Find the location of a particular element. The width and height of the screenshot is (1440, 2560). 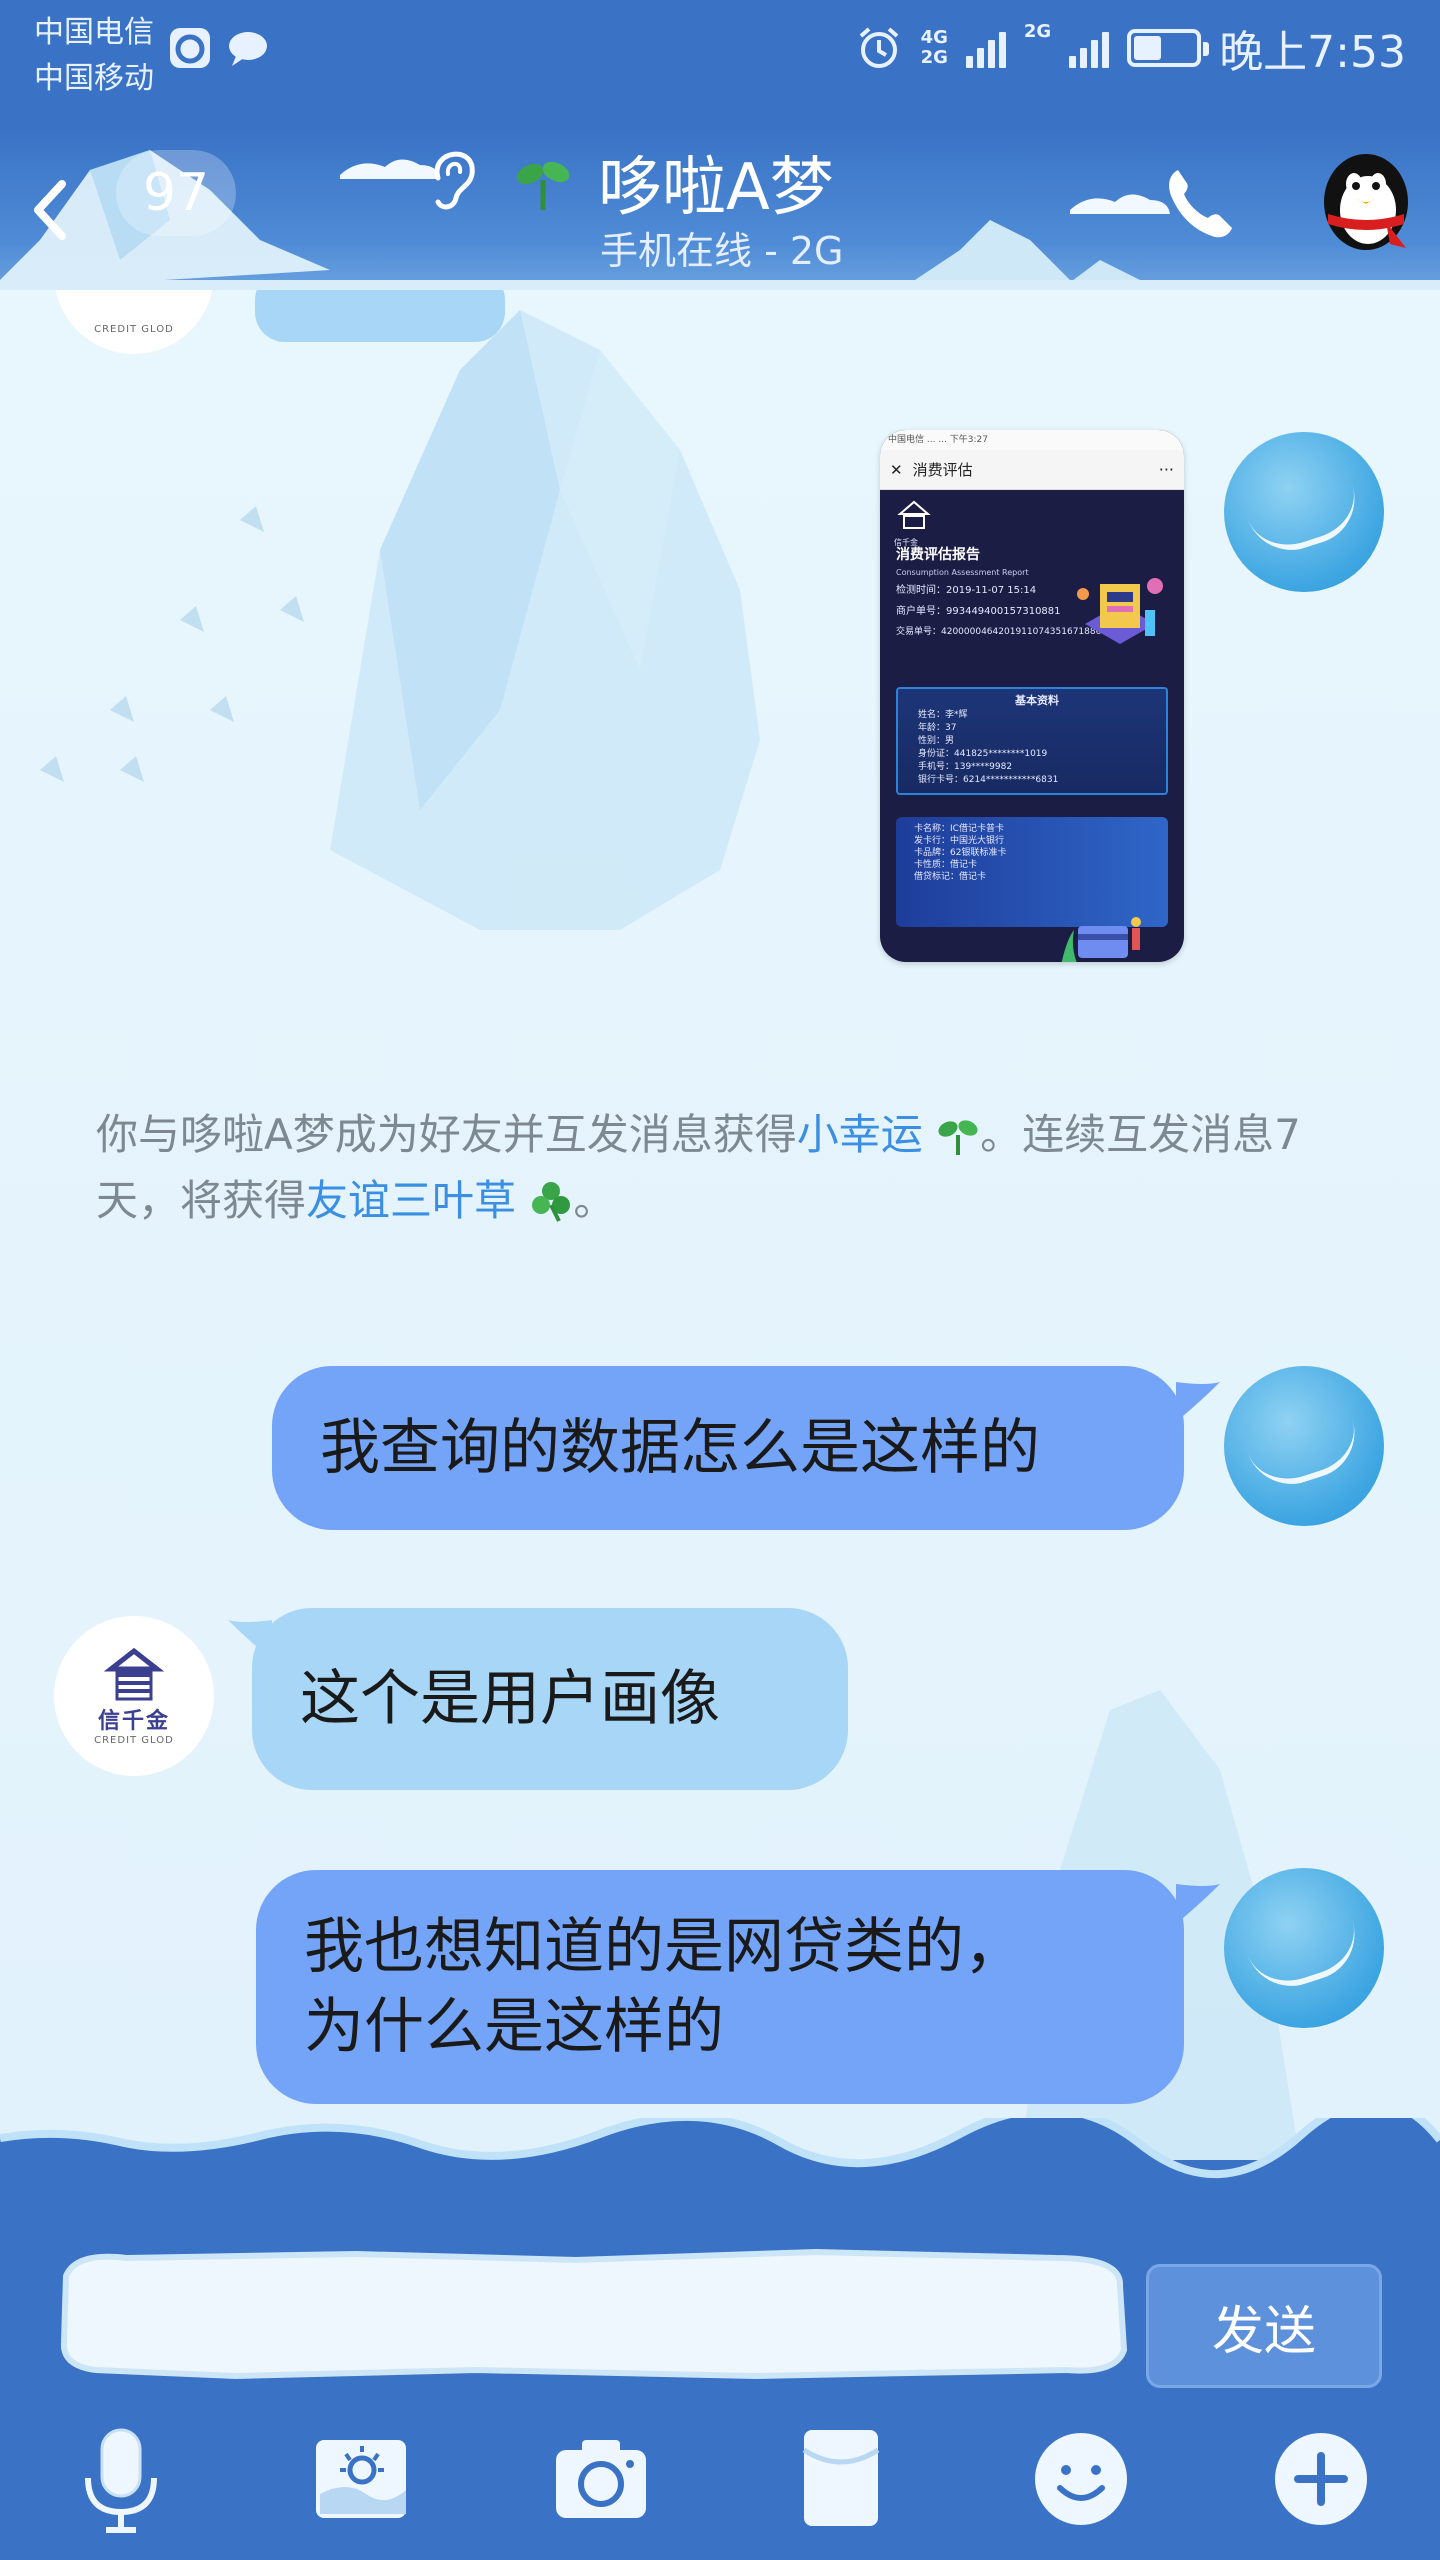

contact-avatar-brand: 信千金 is located at coordinates (133, 1720).